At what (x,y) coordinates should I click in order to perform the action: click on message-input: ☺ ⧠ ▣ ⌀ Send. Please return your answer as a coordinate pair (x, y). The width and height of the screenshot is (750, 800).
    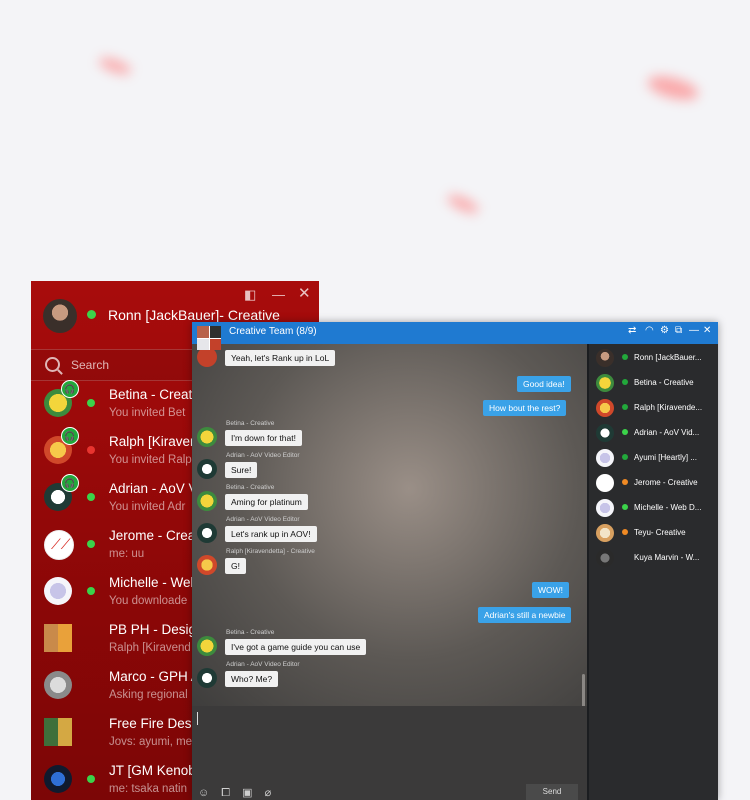
    Looking at the image, I should click on (389, 753).